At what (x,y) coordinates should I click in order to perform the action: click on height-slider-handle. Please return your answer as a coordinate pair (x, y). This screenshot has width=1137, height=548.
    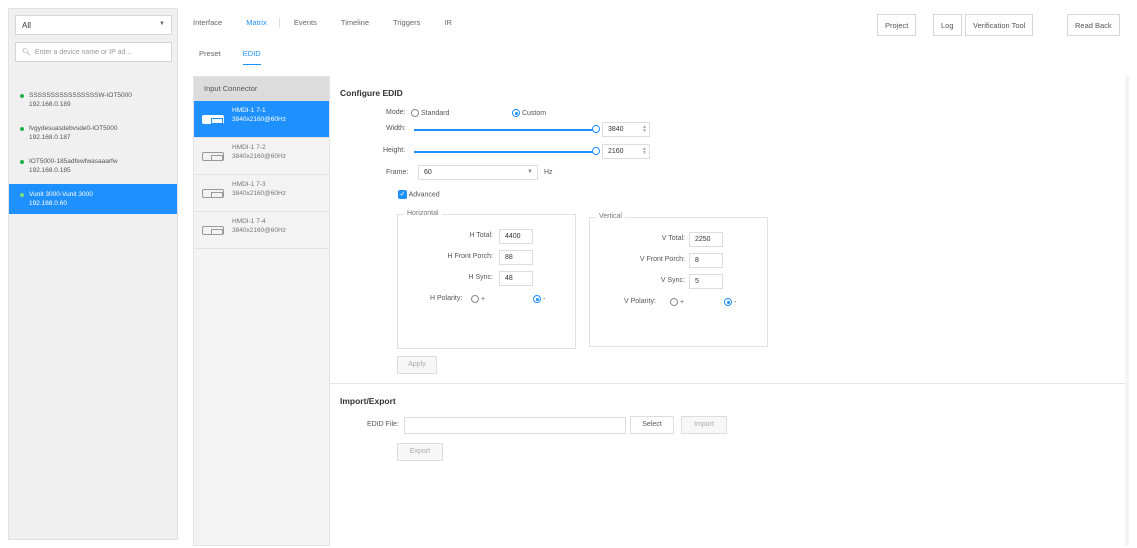
    Looking at the image, I should click on (596, 151).